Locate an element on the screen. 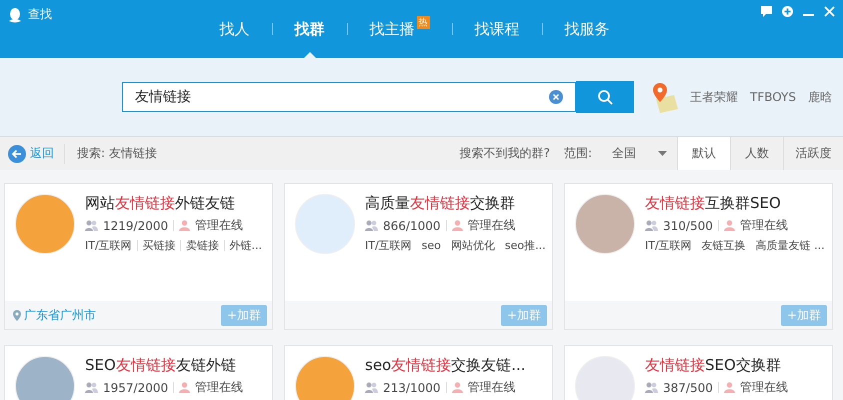  clear-icon is located at coordinates (556, 97).